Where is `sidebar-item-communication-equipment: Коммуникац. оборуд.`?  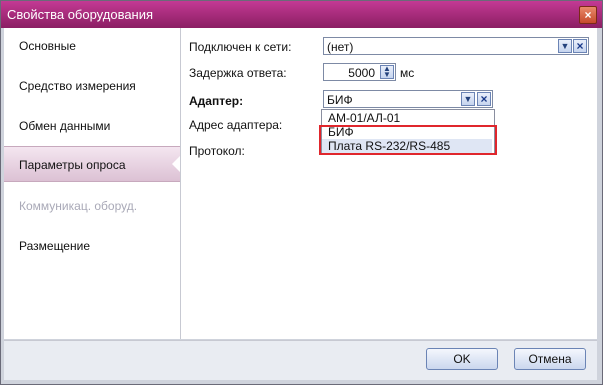
sidebar-item-communication-equipment: Коммуникац. оборуд. is located at coordinates (92, 206).